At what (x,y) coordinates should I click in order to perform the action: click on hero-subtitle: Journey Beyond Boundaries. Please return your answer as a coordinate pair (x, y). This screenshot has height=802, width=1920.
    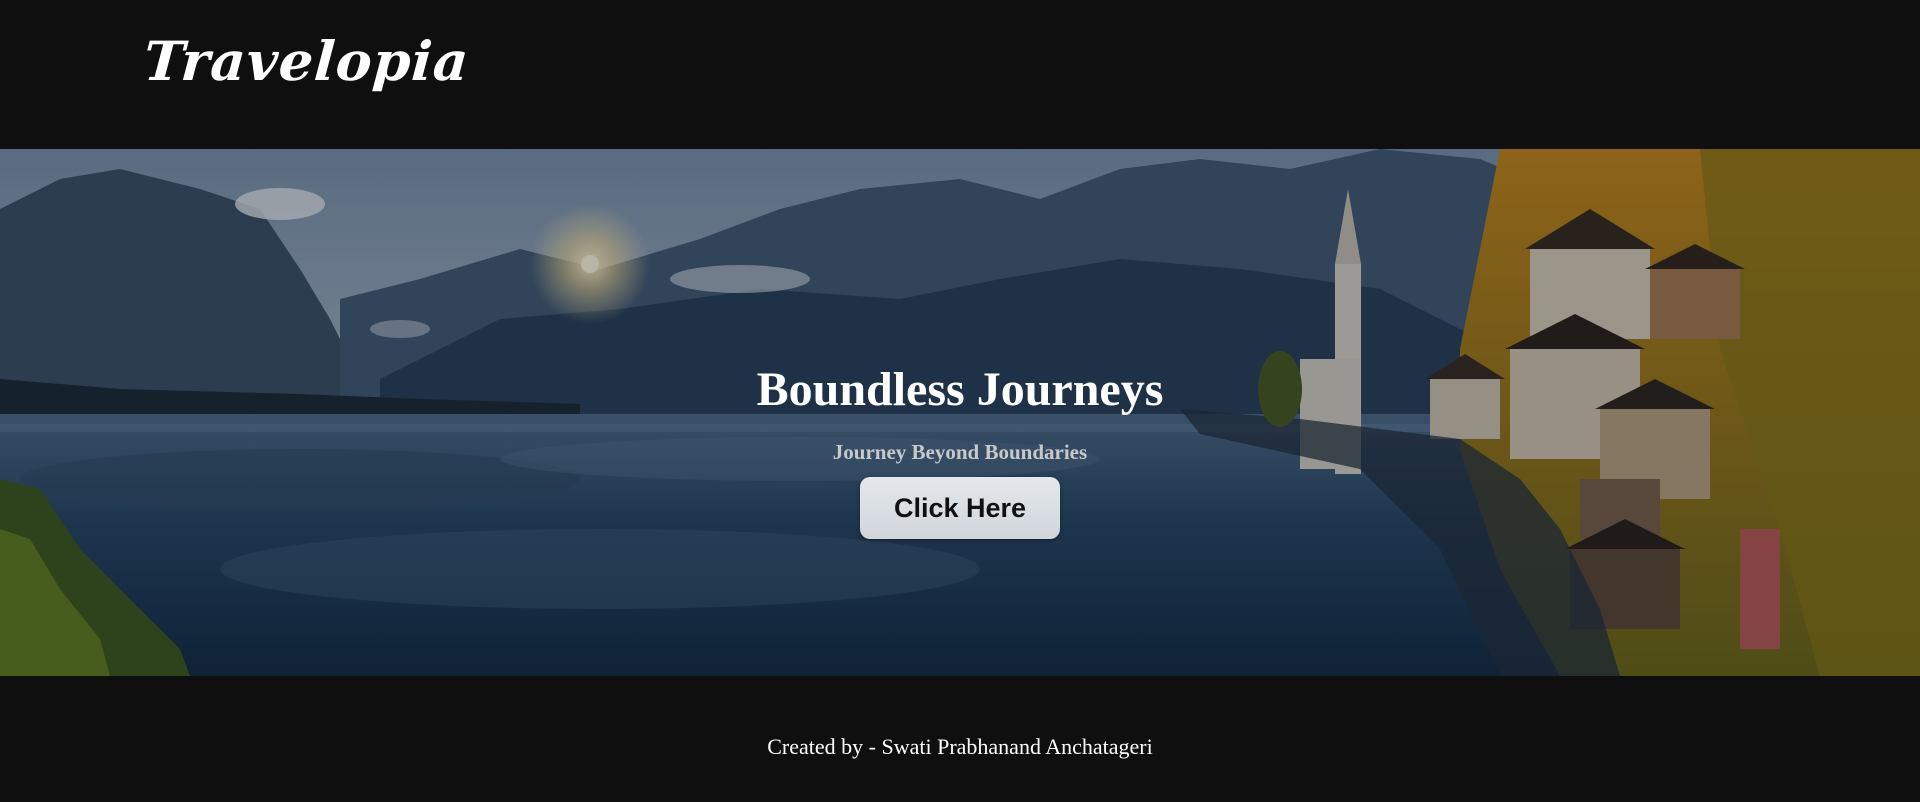
    Looking at the image, I should click on (960, 452).